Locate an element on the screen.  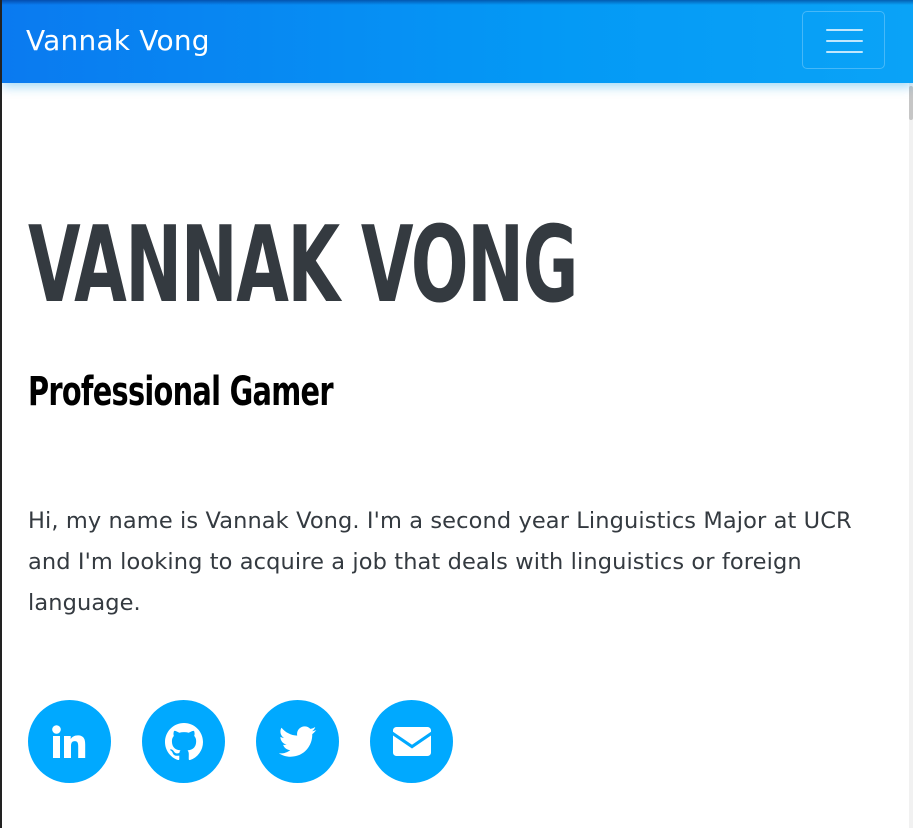
navbar-toggler-button is located at coordinates (843, 40).